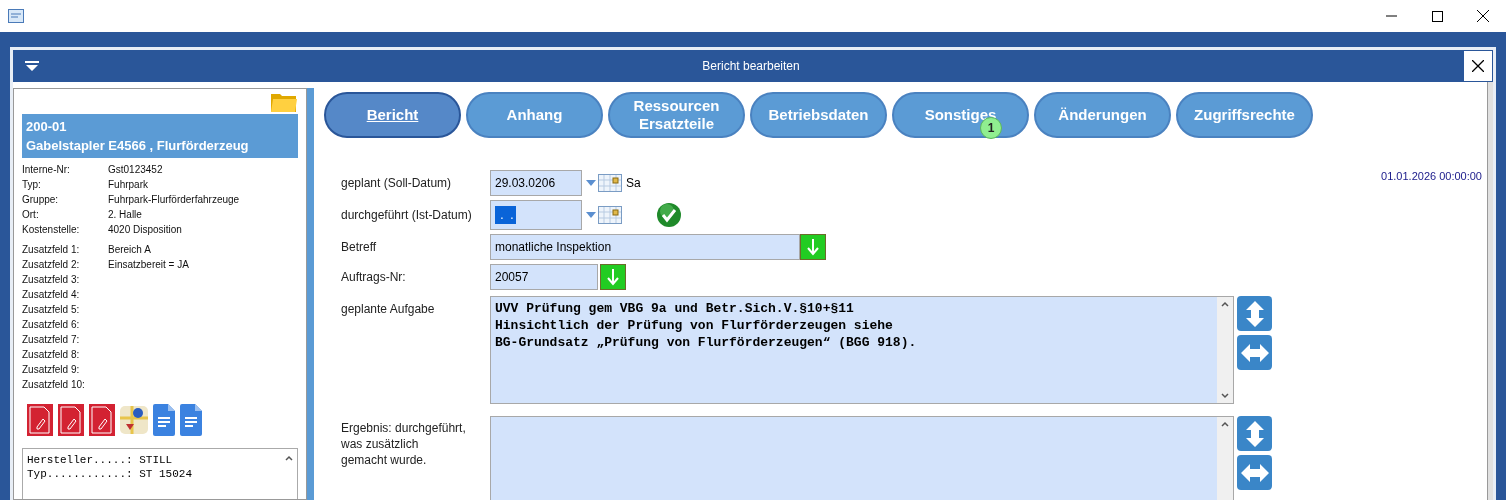 This screenshot has height=500, width=1506. I want to click on object-code: 200-01, so click(47, 127).